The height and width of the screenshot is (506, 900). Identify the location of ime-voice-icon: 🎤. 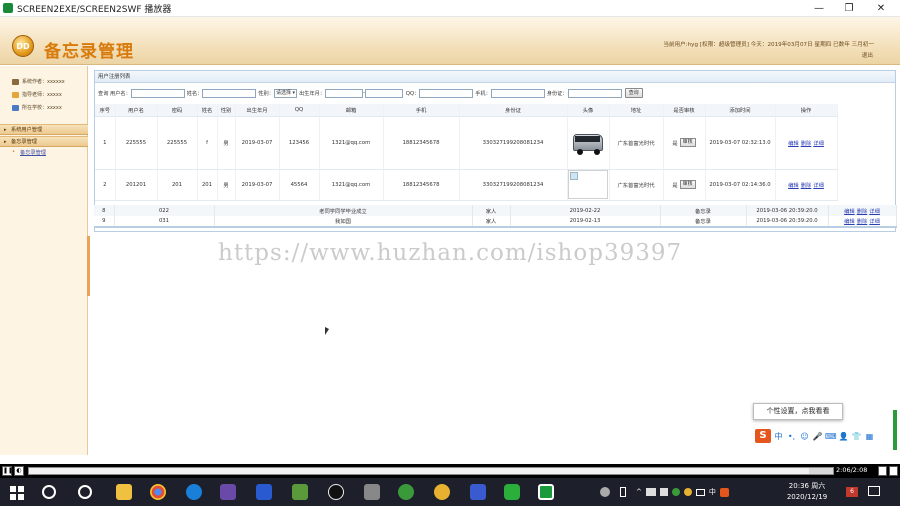
(817, 436).